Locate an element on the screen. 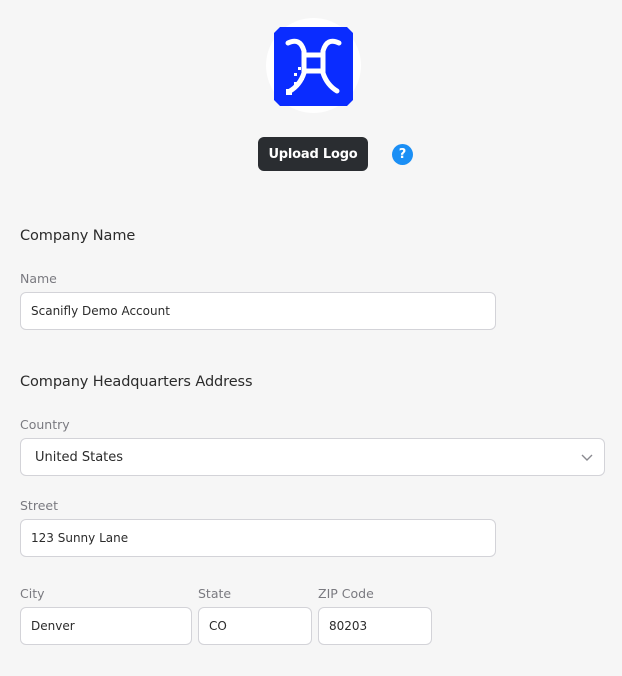 The image size is (622, 676). headquarters-address-heading: Company Headquarters Address is located at coordinates (136, 382).